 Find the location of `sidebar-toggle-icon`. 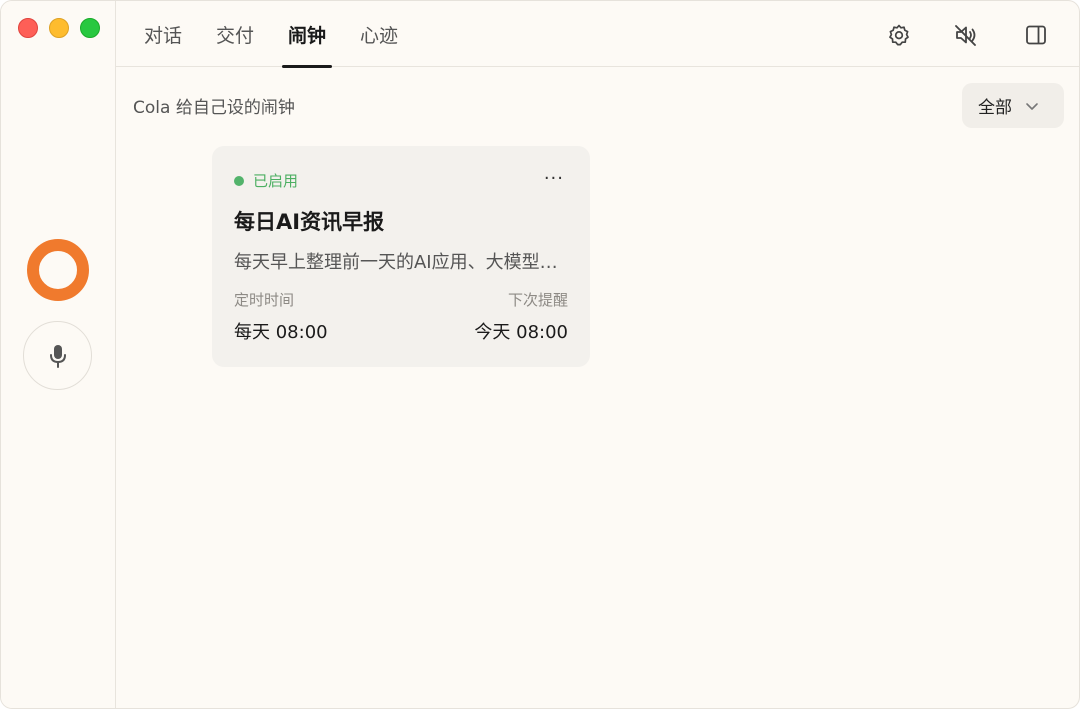

sidebar-toggle-icon is located at coordinates (1036, 35).